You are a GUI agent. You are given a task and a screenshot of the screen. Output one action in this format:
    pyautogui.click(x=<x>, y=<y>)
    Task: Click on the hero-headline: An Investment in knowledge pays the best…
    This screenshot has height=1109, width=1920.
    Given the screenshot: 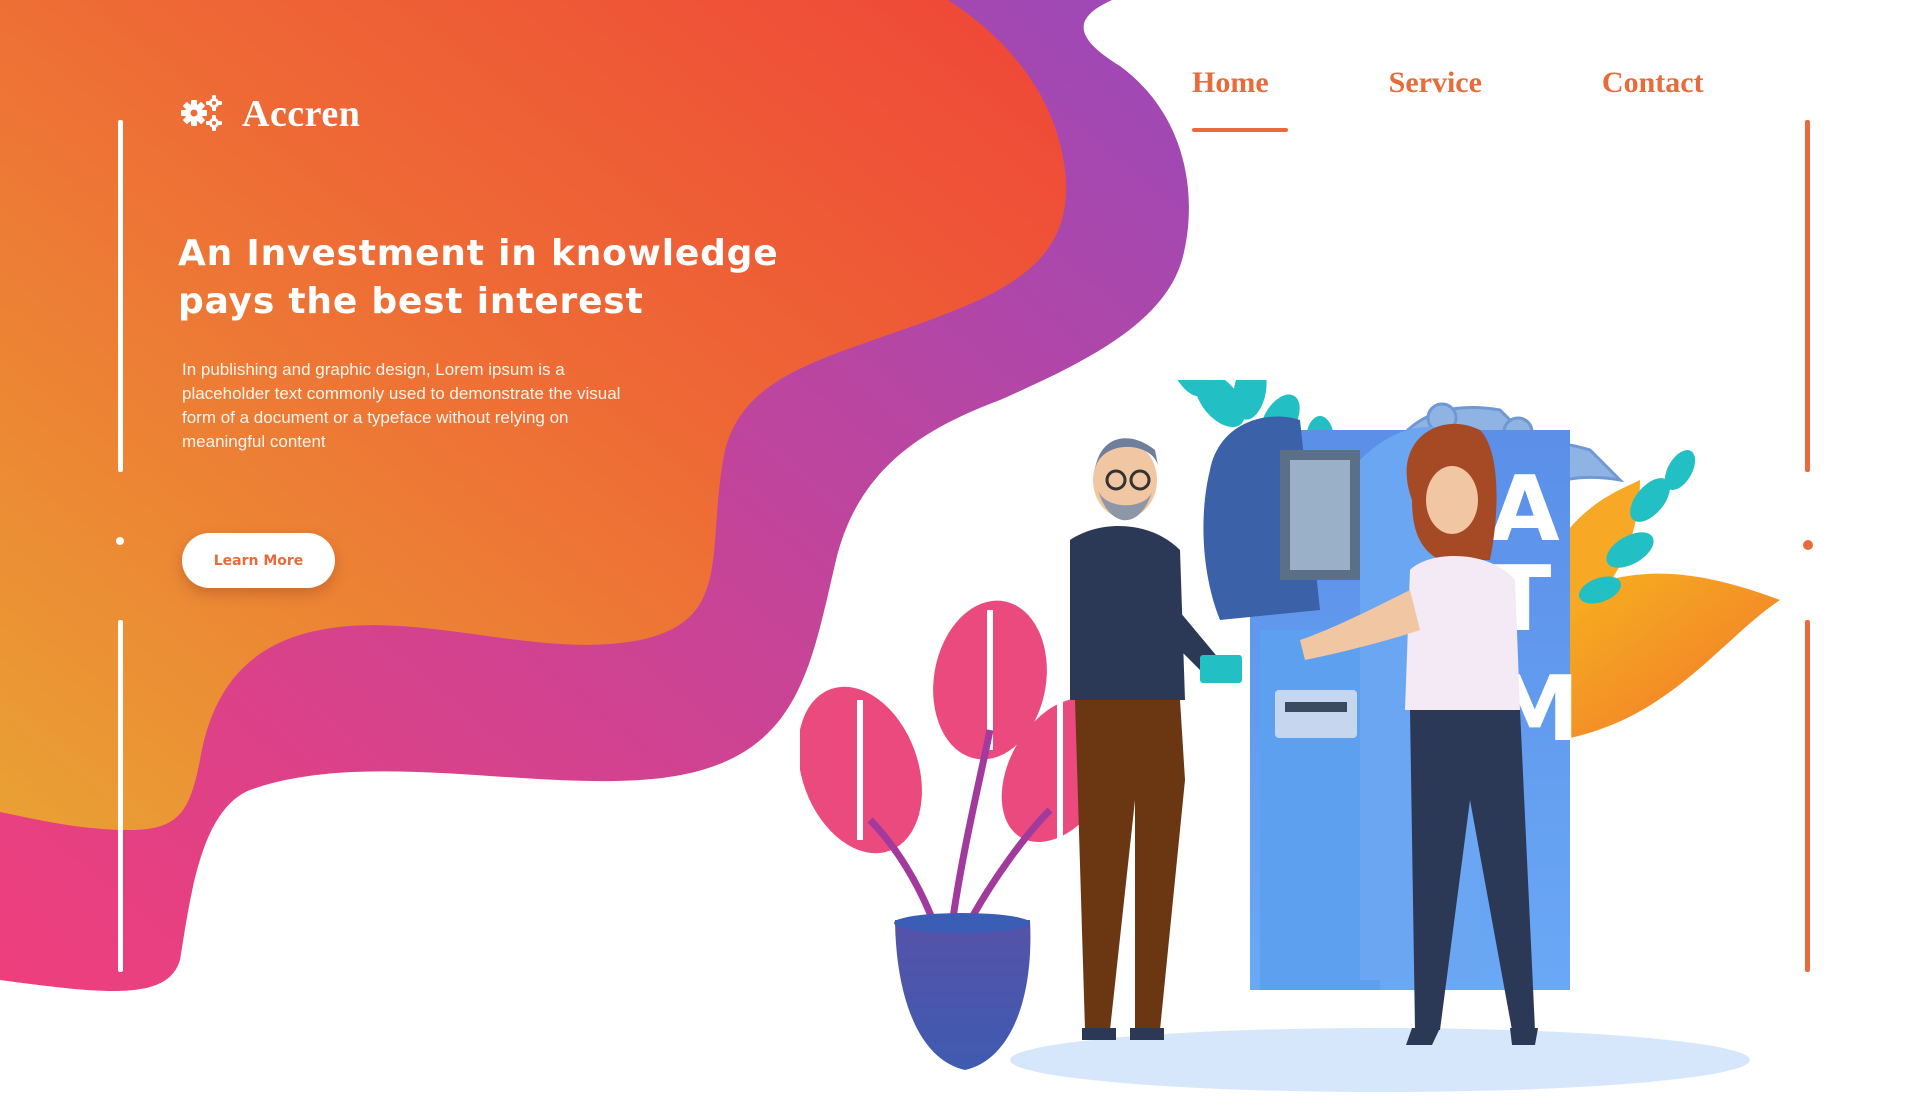 What is the action you would take?
    pyautogui.click(x=498, y=278)
    